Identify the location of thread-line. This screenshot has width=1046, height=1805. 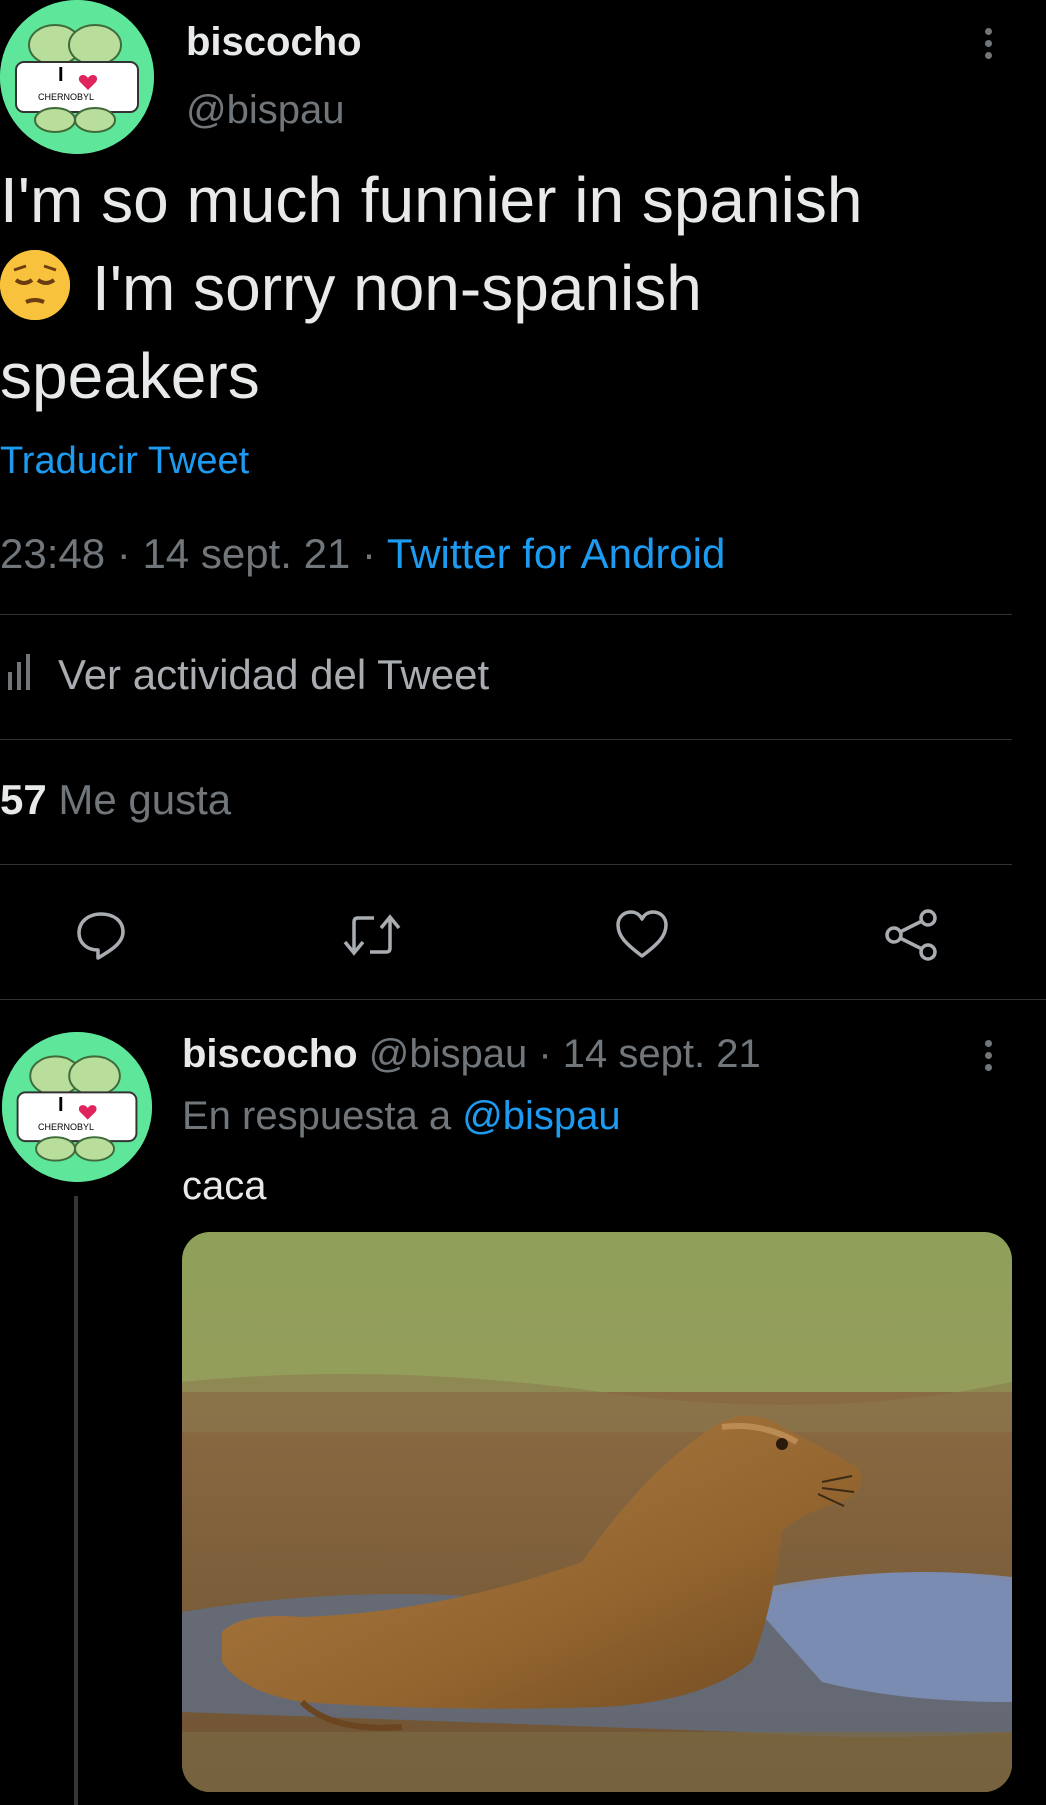
(76, 1500).